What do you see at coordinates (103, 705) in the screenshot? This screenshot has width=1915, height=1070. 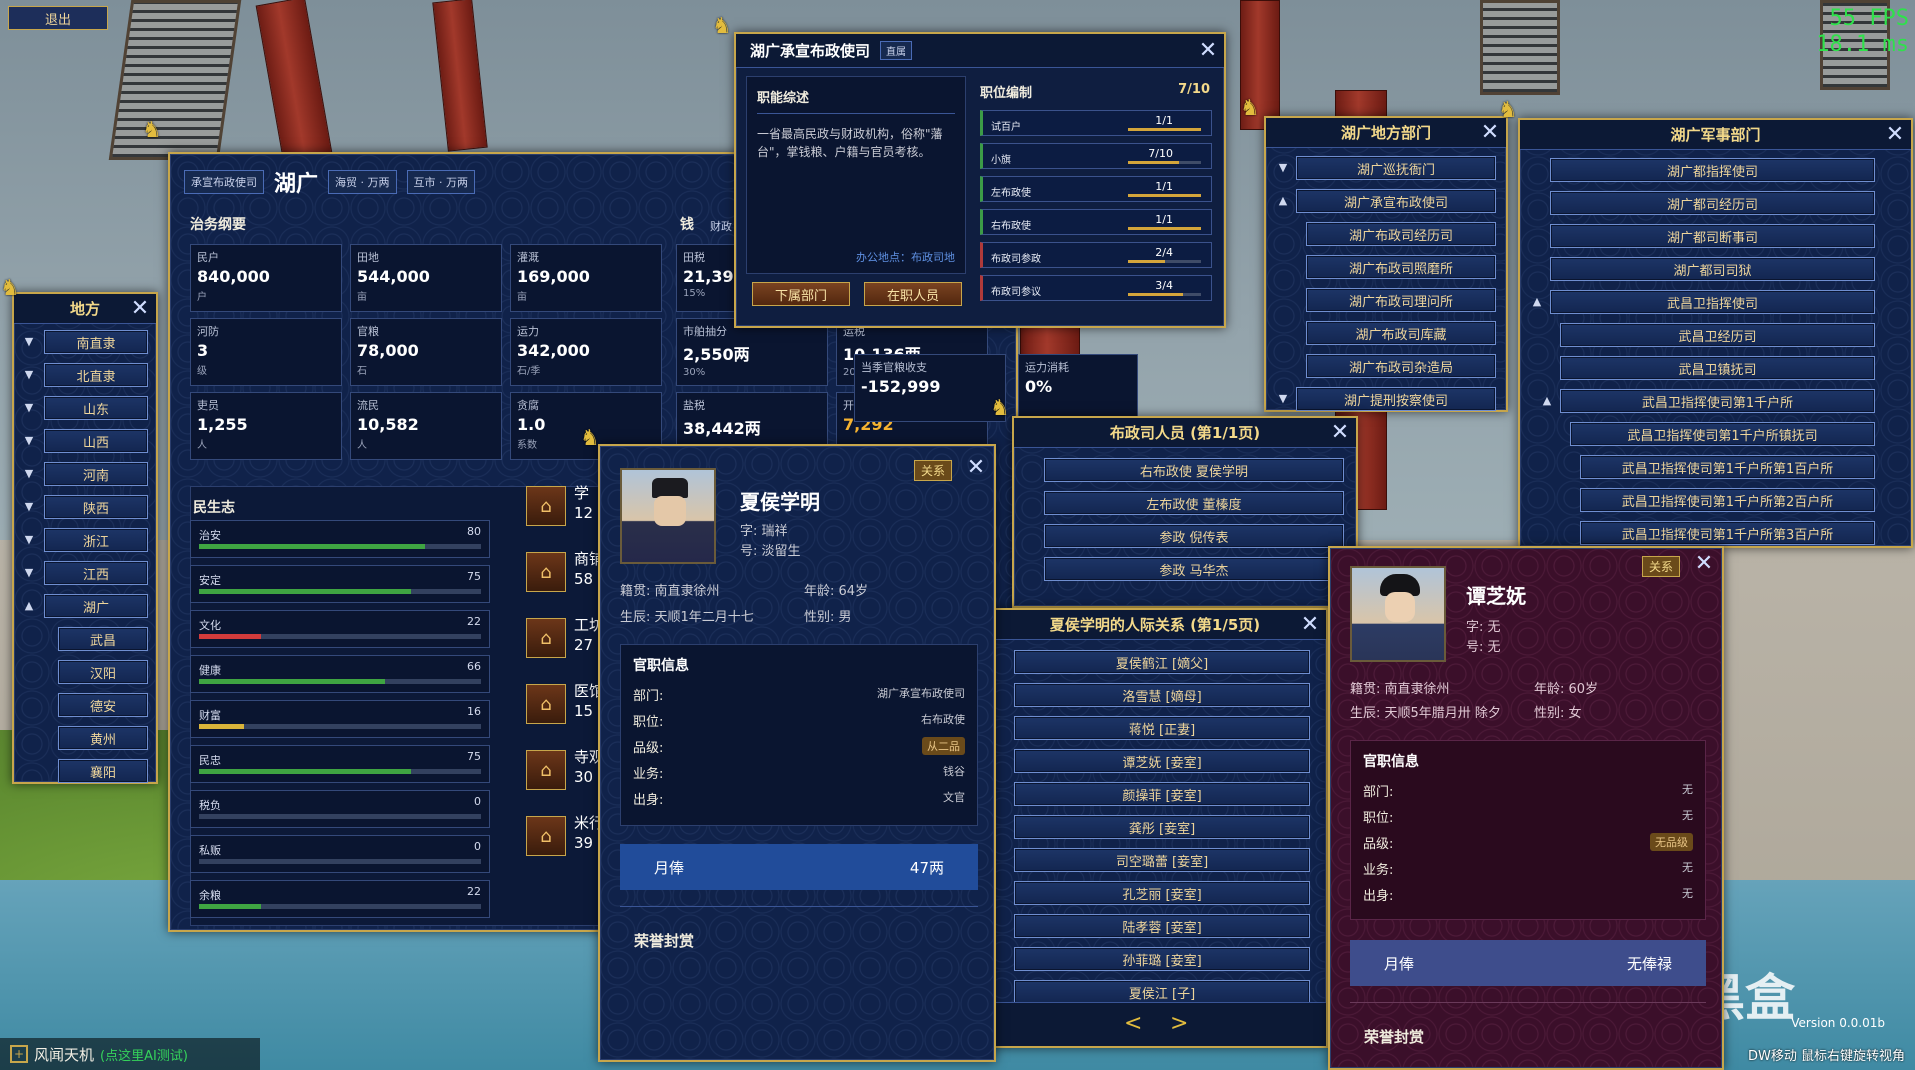 I see `sub-region-item: 德安` at bounding box center [103, 705].